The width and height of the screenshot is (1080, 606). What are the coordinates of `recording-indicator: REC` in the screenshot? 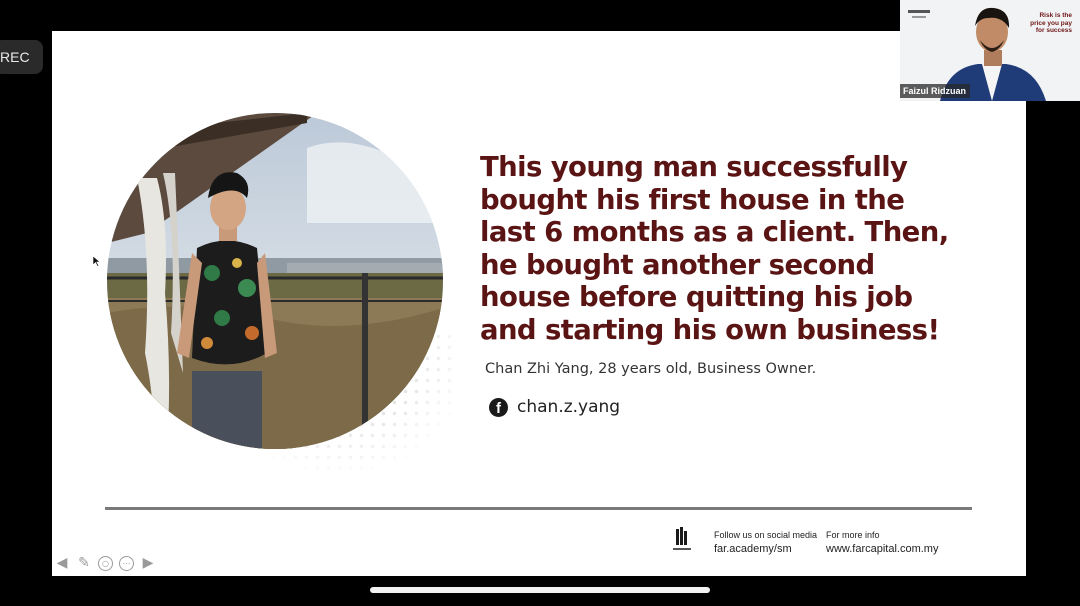 It's located at (21, 57).